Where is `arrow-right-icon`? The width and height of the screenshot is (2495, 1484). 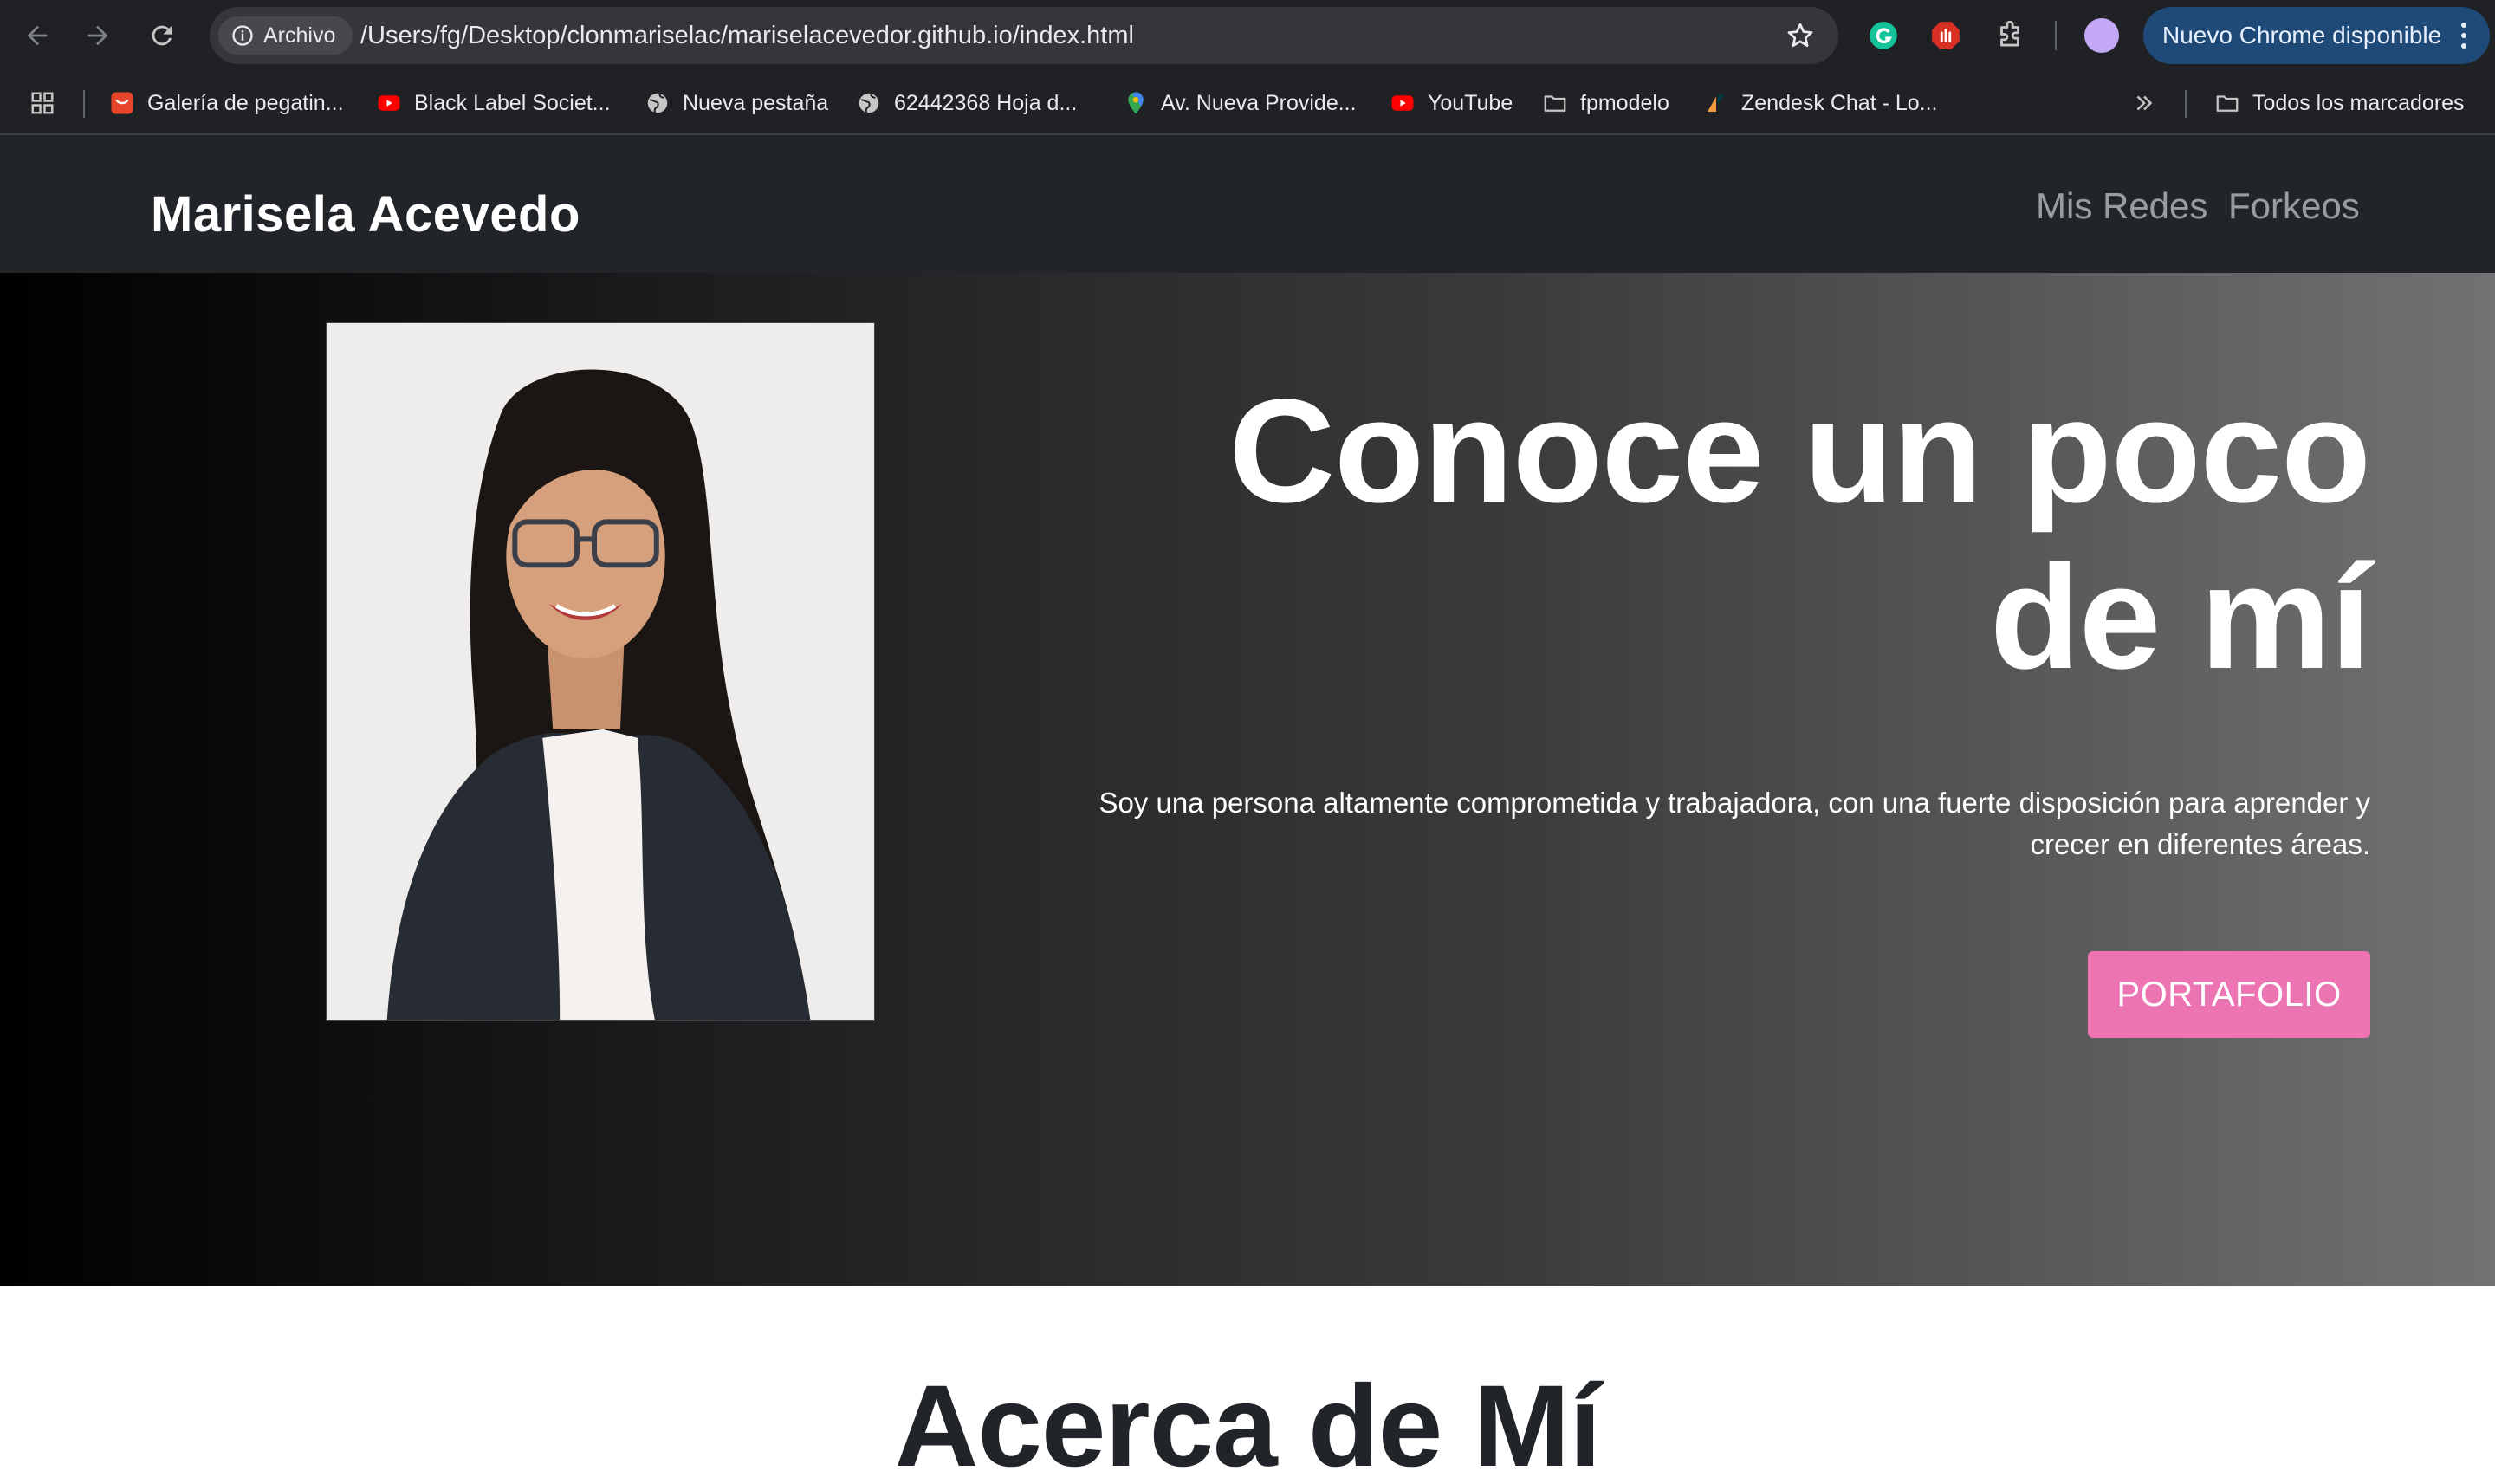
arrow-right-icon is located at coordinates (97, 35).